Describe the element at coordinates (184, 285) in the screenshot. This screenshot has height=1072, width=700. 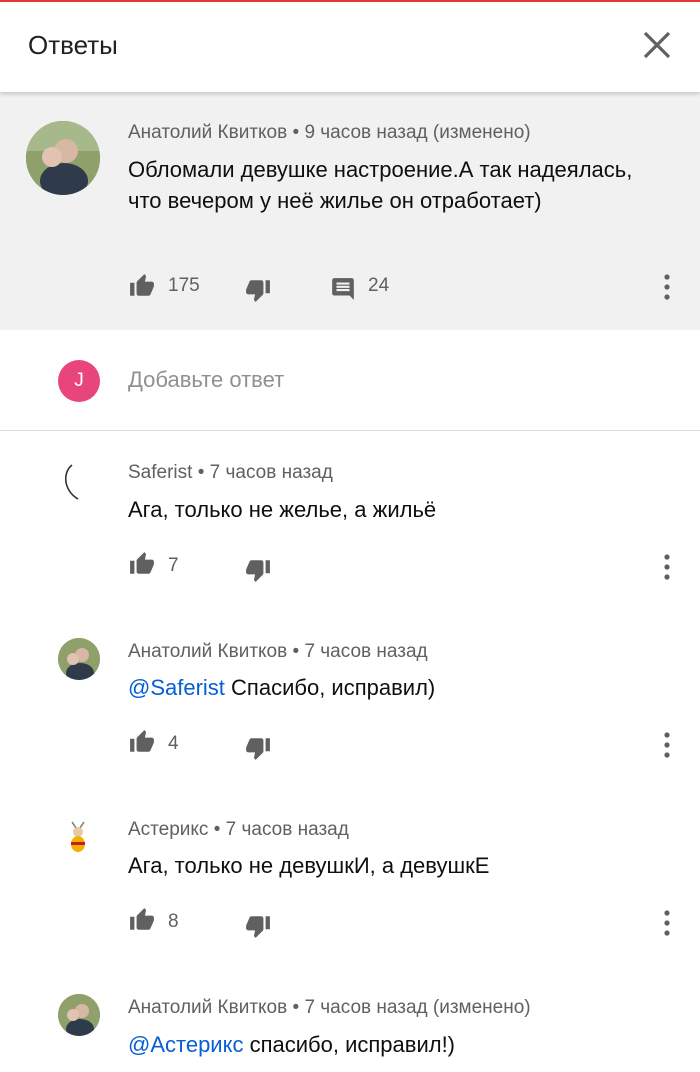
I see `like-count: 175` at that location.